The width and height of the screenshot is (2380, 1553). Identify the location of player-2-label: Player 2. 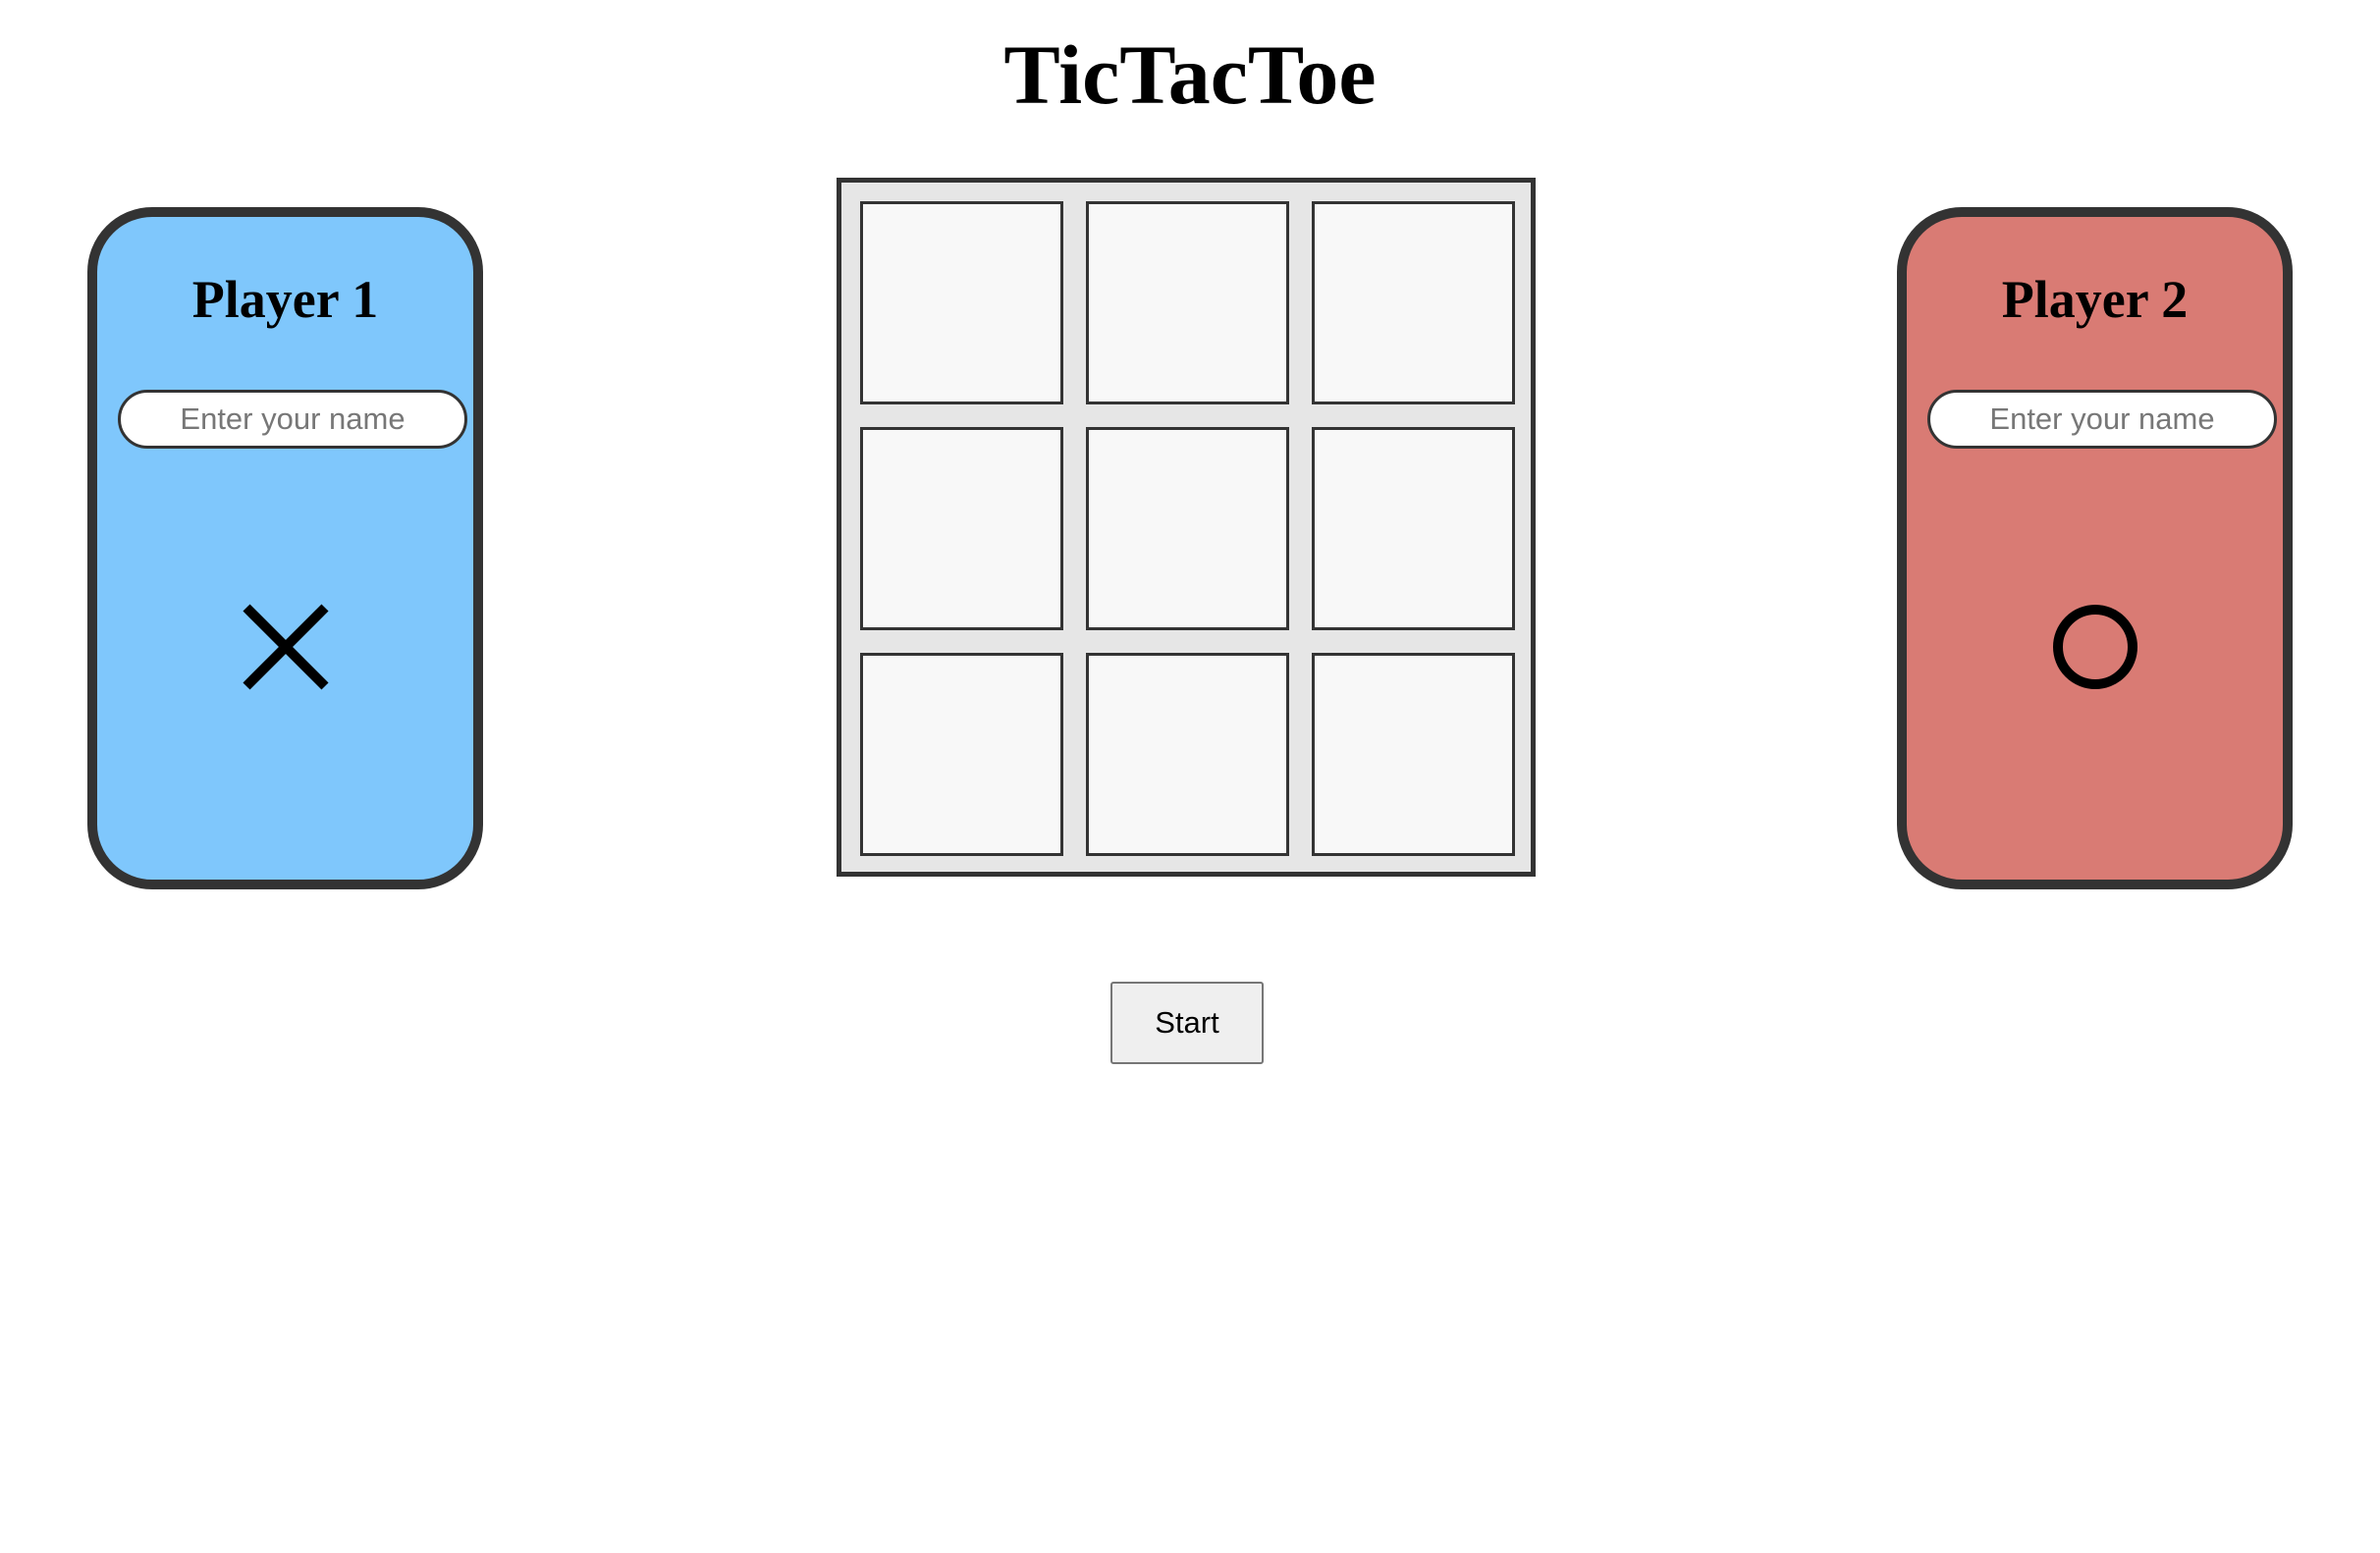
(2095, 299).